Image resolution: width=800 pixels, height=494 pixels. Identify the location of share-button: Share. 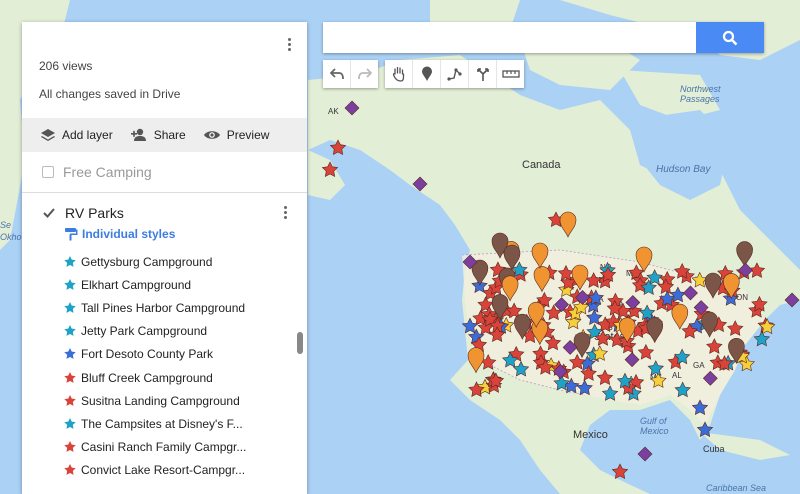
(158, 135).